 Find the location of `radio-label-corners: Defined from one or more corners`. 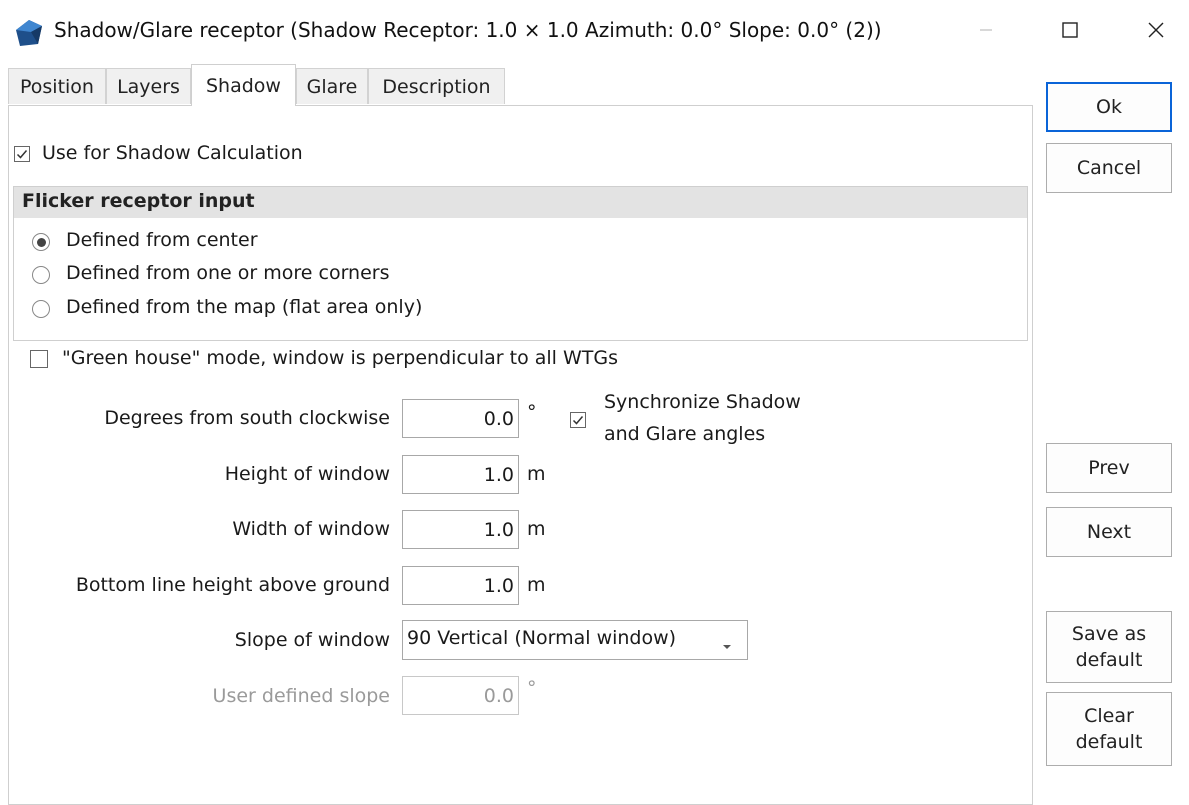

radio-label-corners: Defined from one or more corners is located at coordinates (228, 273).